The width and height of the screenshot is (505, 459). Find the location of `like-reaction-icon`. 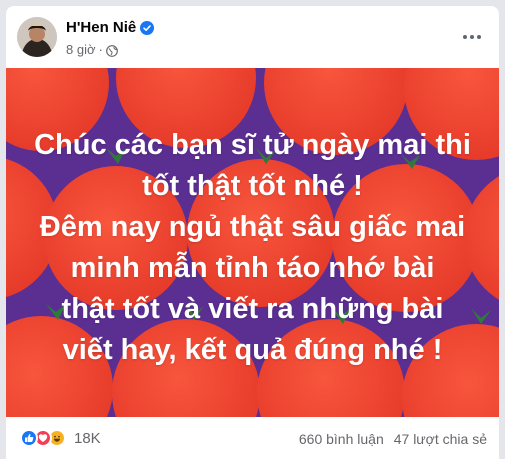

like-reaction-icon is located at coordinates (29, 438).